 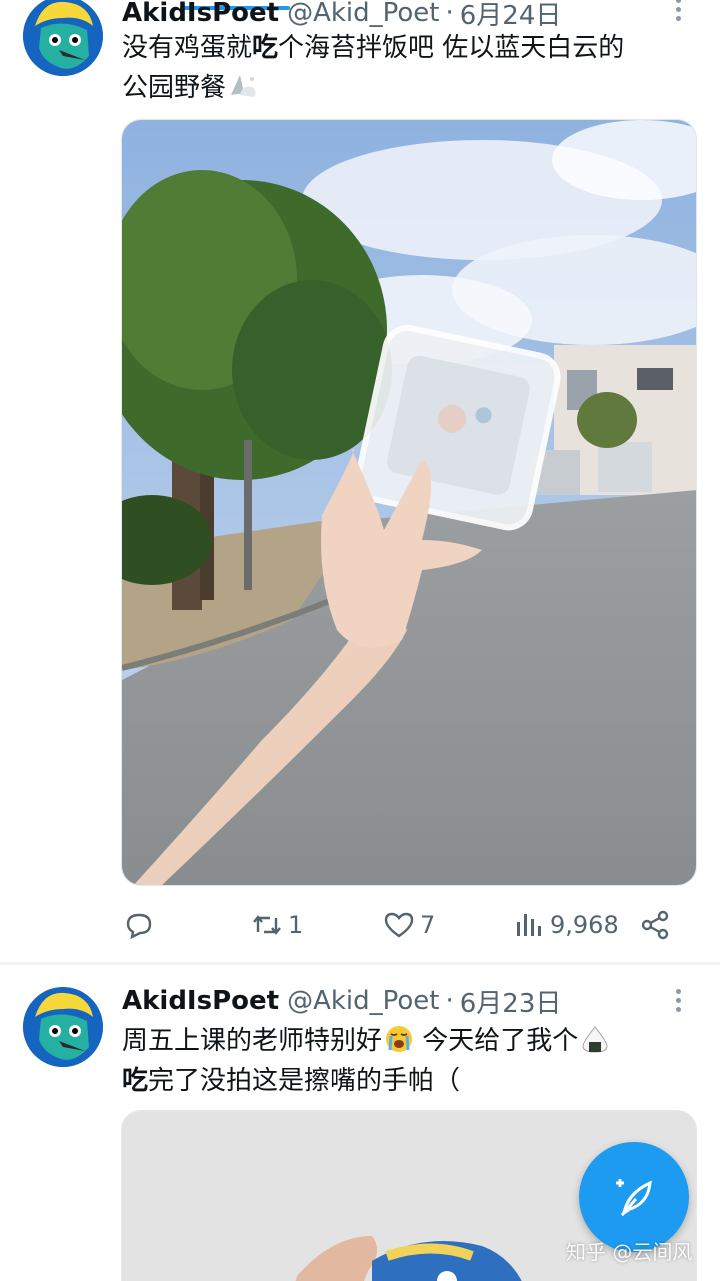 I want to click on share-button, so click(x=655, y=925).